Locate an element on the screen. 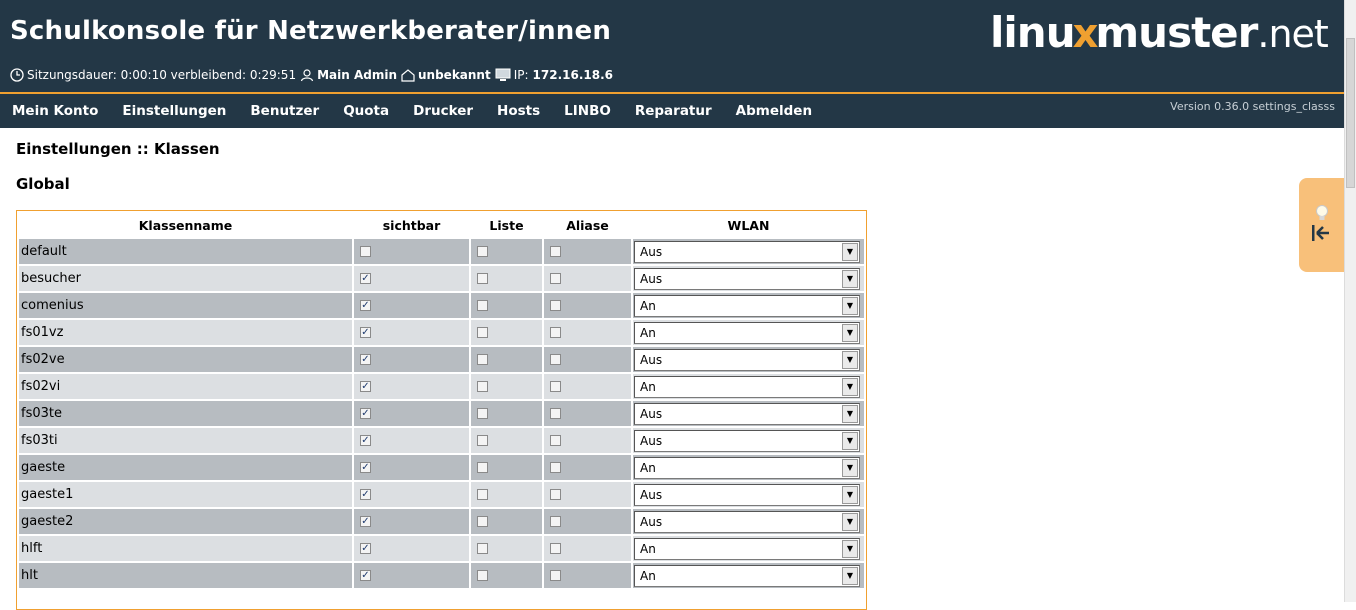 The width and height of the screenshot is (1356, 610). help-tab is located at coordinates (1322, 225).